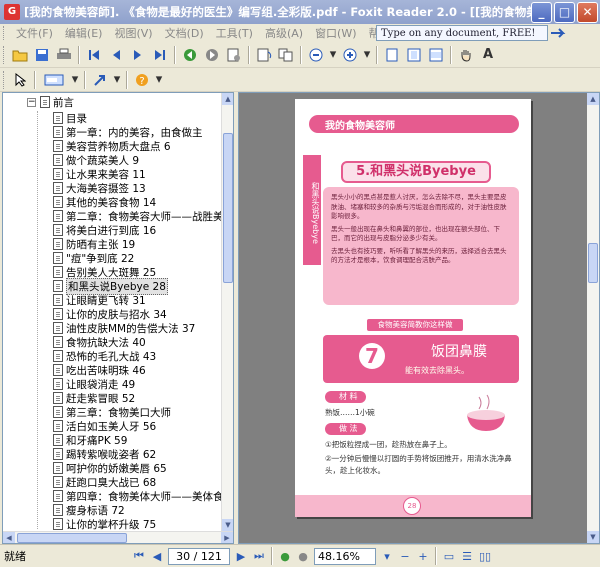 This screenshot has width=600, height=567. I want to click on menu-edit: 编辑(E), so click(84, 33).